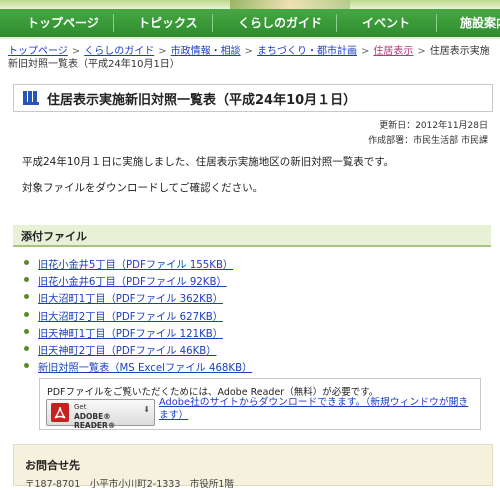 The image size is (500, 490). What do you see at coordinates (145, 366) in the screenshot?
I see `file-link: 新旧対照一覧表（MS Excelファイル 468KB）` at bounding box center [145, 366].